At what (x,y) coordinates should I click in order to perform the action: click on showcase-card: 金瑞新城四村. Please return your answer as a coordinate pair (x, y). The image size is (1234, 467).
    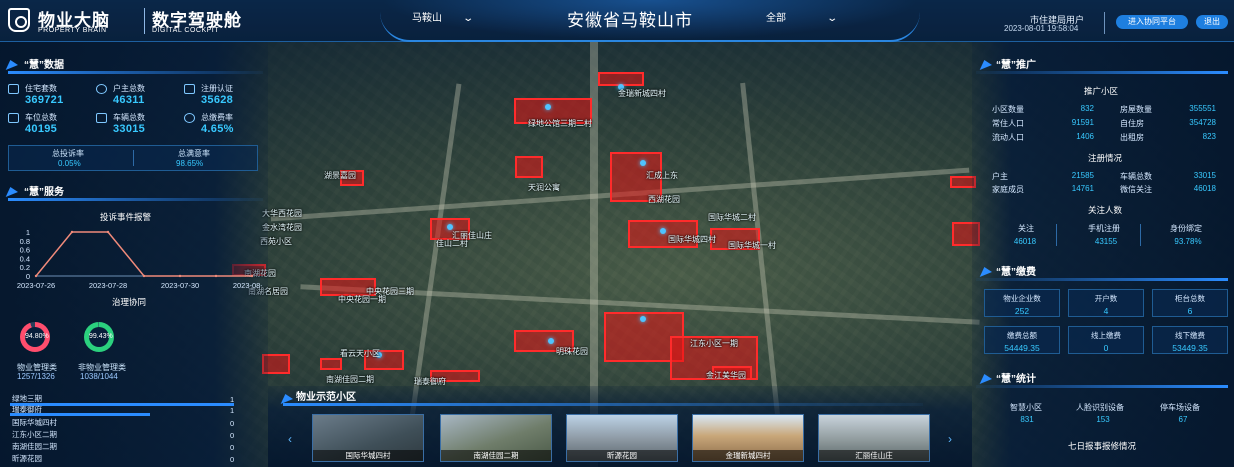
    Looking at the image, I should click on (748, 438).